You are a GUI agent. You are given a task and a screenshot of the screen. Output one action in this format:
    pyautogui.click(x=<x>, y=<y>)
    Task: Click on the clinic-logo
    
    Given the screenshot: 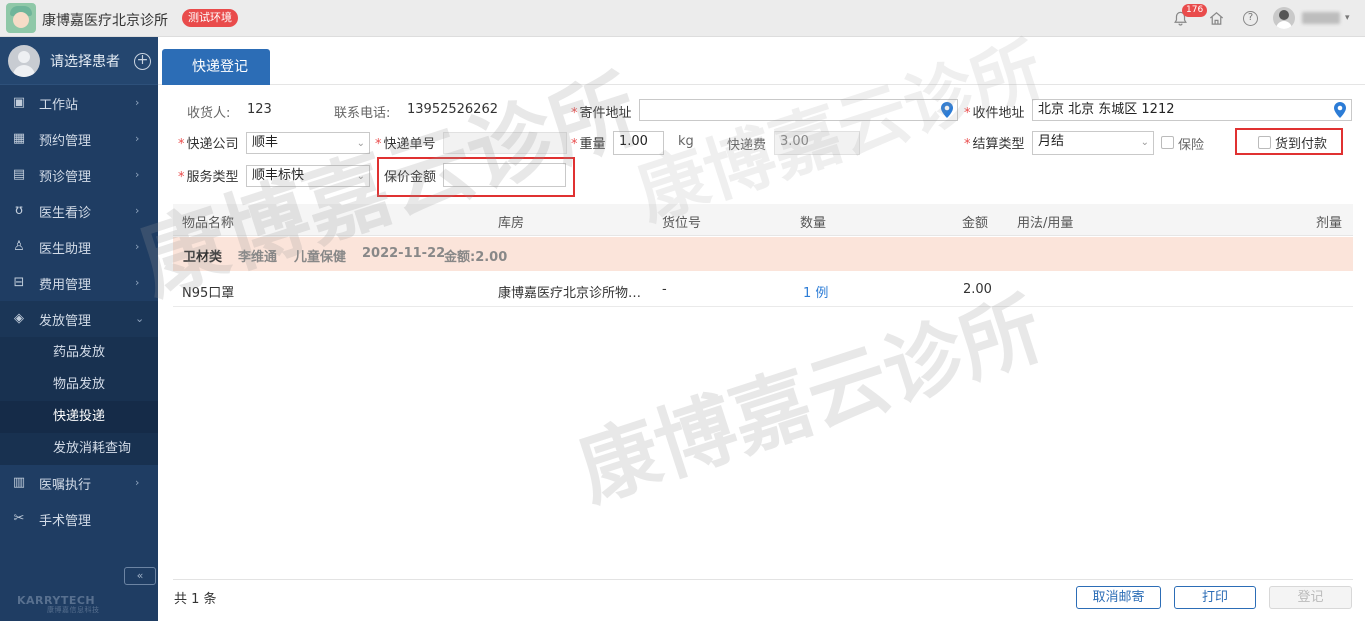 What is the action you would take?
    pyautogui.click(x=21, y=18)
    